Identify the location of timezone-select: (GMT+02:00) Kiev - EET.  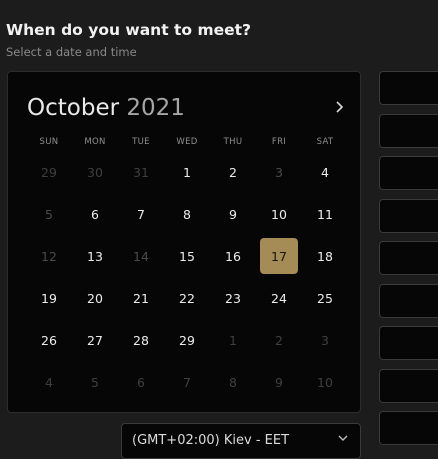
(241, 441).